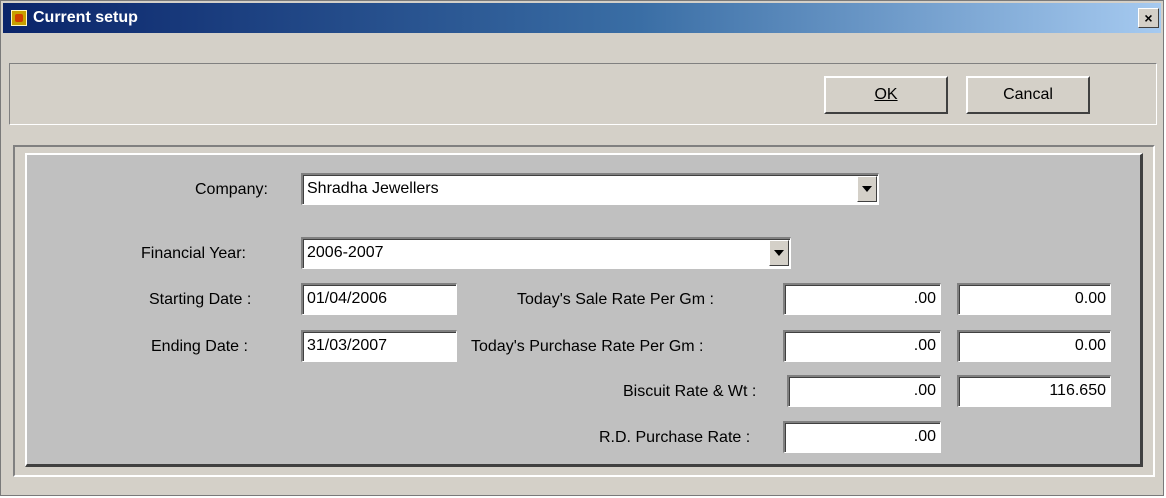  I want to click on biscuit-rate-label: Biscuit Rate & Wt :, so click(690, 391).